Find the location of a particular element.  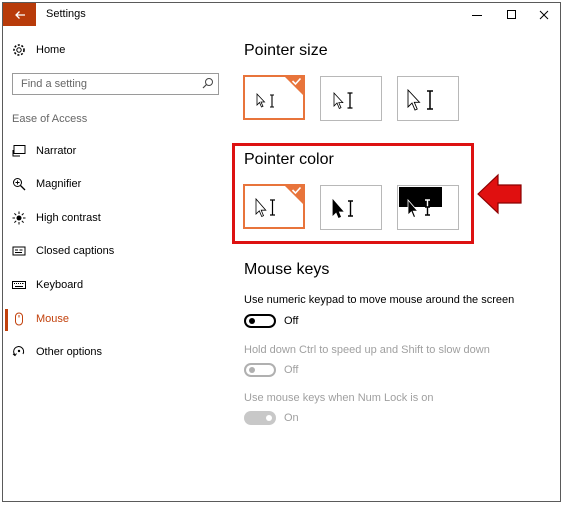

search-input is located at coordinates (103, 84).